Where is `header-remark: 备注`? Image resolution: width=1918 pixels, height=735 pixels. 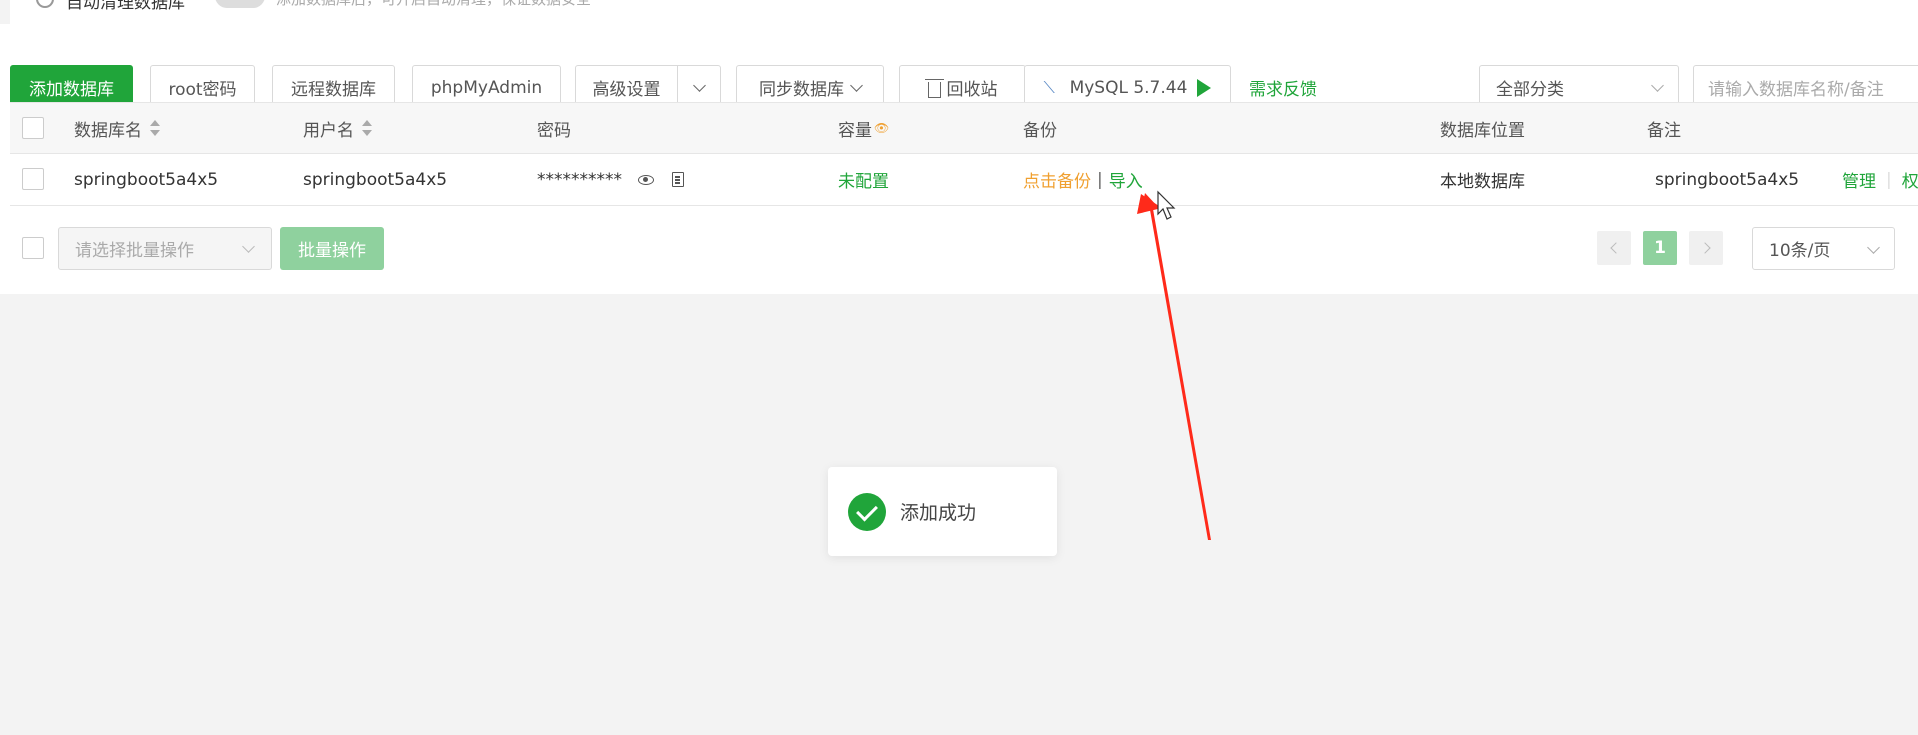
header-remark: 备注 is located at coordinates (1664, 130).